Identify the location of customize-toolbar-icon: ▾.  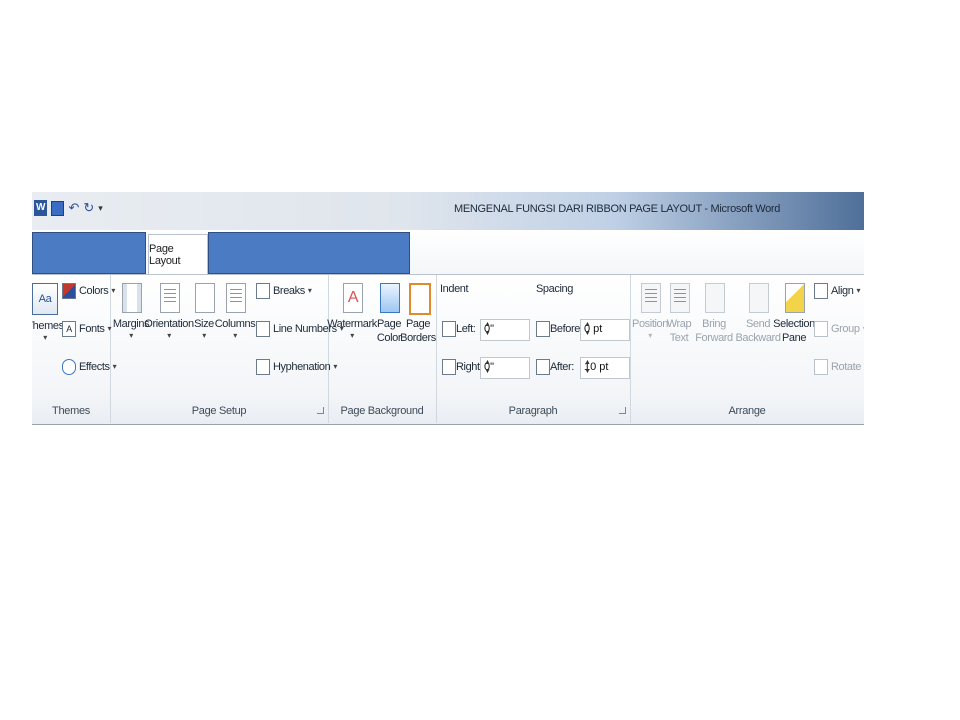
(100, 208).